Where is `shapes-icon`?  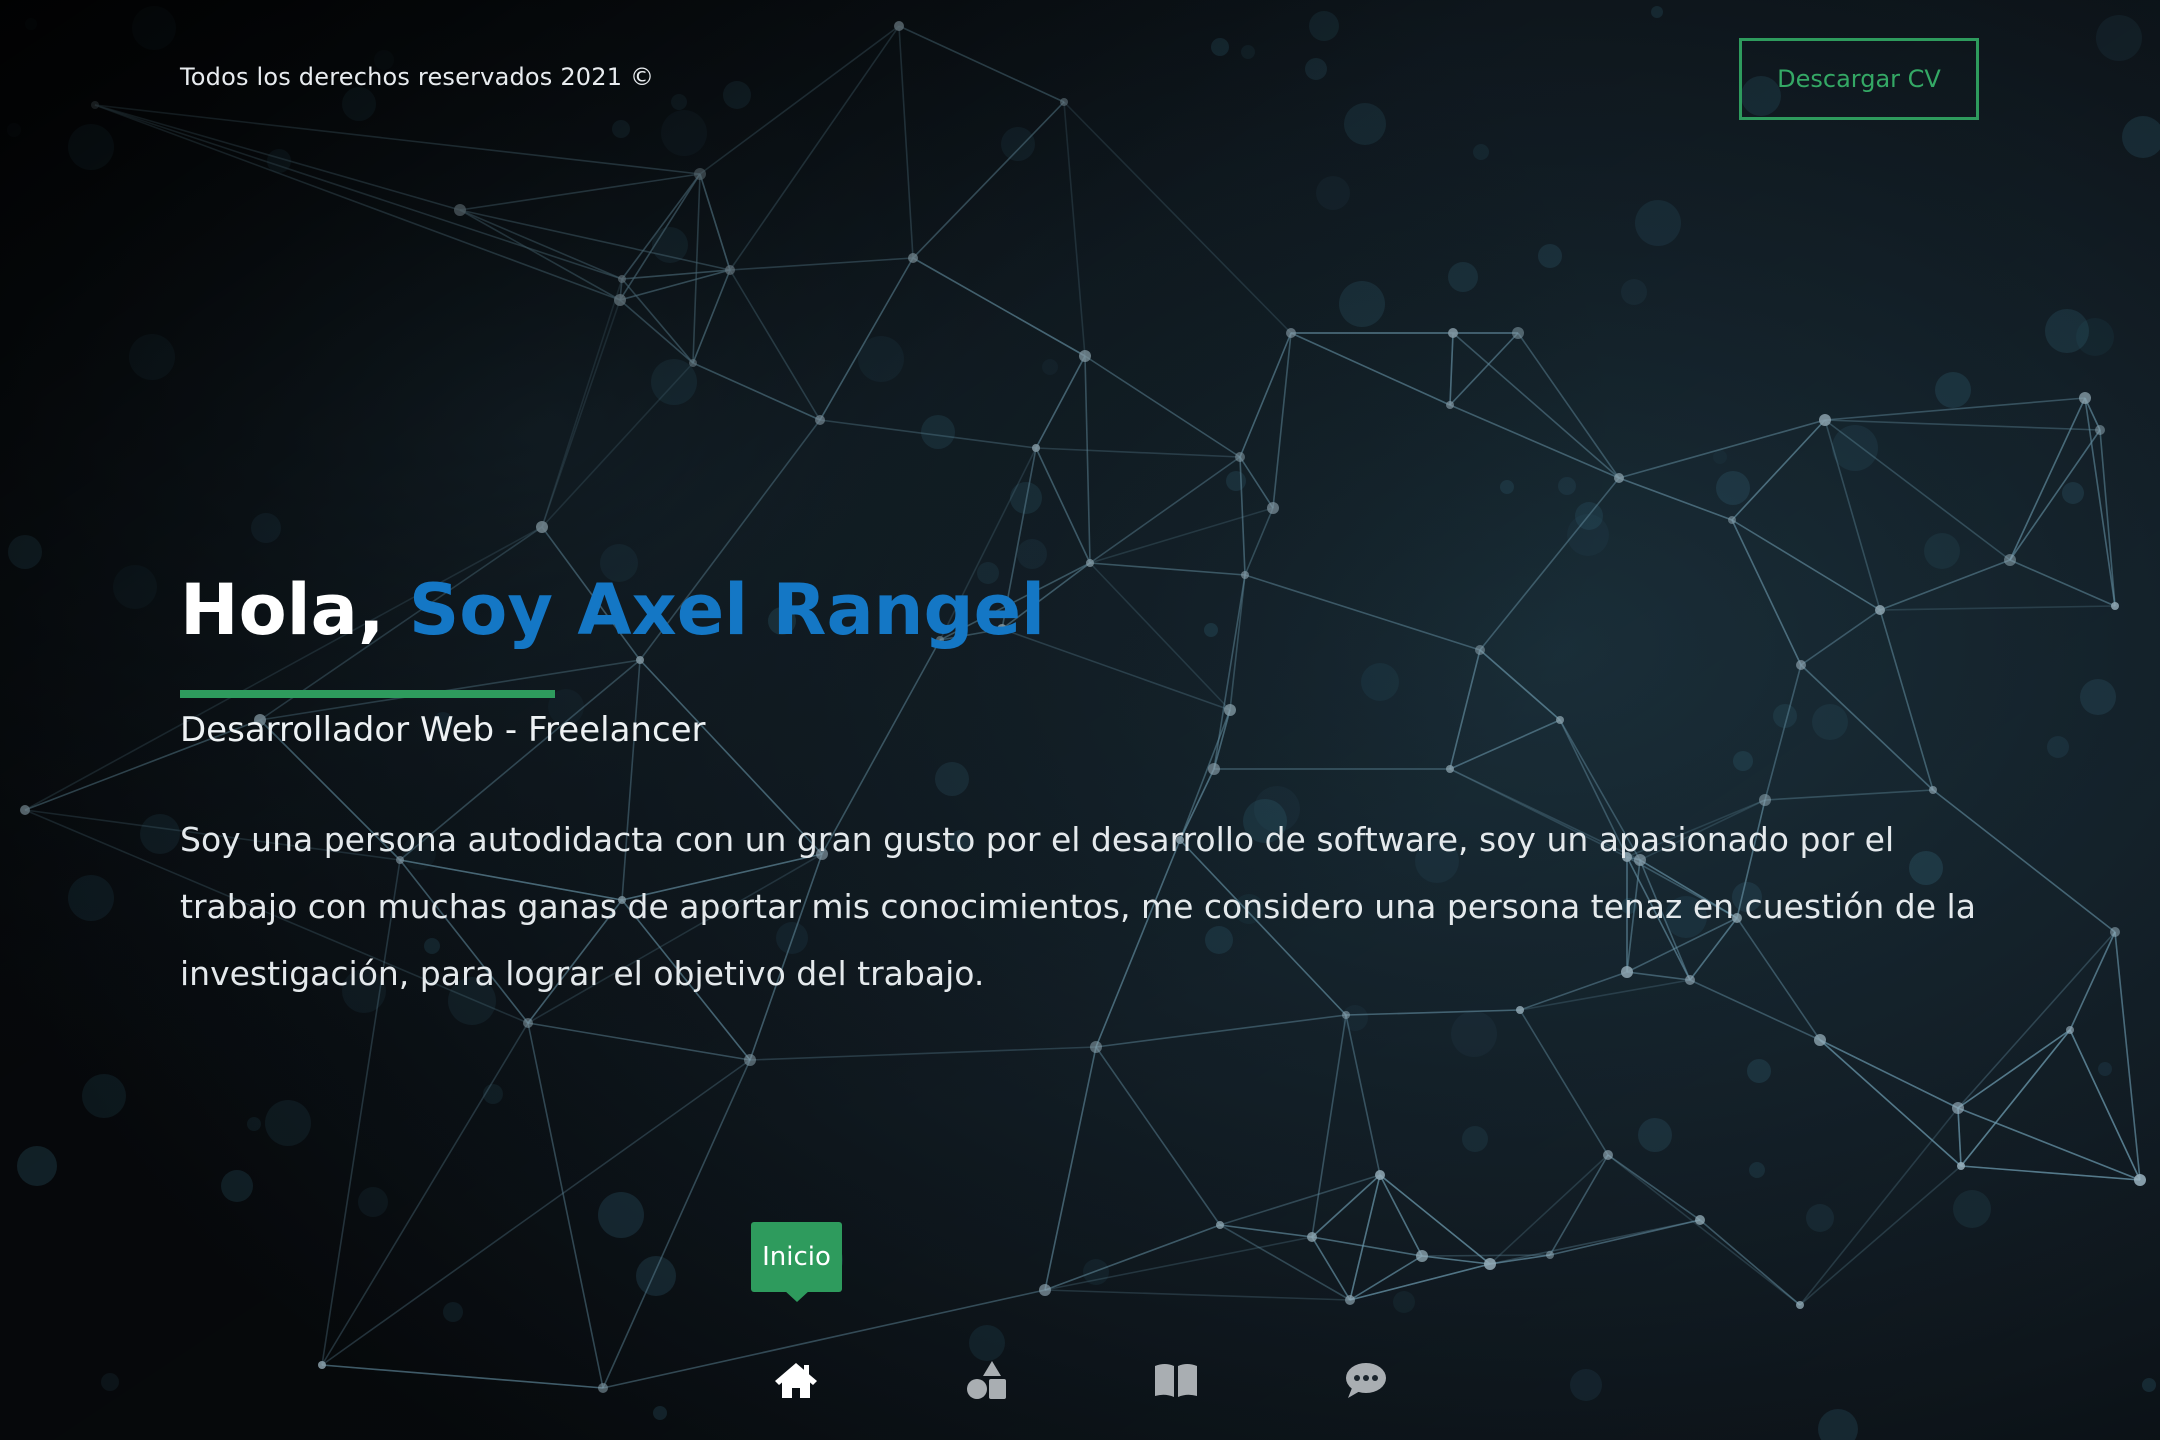 shapes-icon is located at coordinates (986, 1380).